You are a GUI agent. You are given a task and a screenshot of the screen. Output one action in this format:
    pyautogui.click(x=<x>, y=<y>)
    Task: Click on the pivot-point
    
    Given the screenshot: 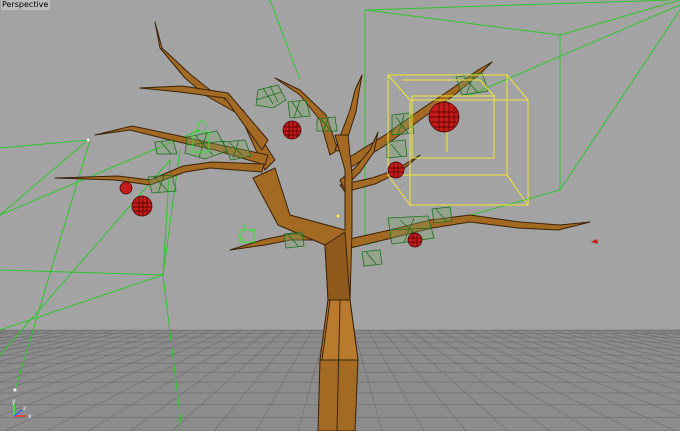 What is the action you would take?
    pyautogui.click(x=338, y=216)
    